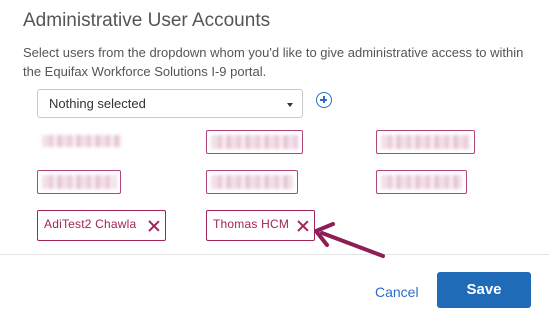  What do you see at coordinates (484, 290) in the screenshot?
I see `save-button: Save` at bounding box center [484, 290].